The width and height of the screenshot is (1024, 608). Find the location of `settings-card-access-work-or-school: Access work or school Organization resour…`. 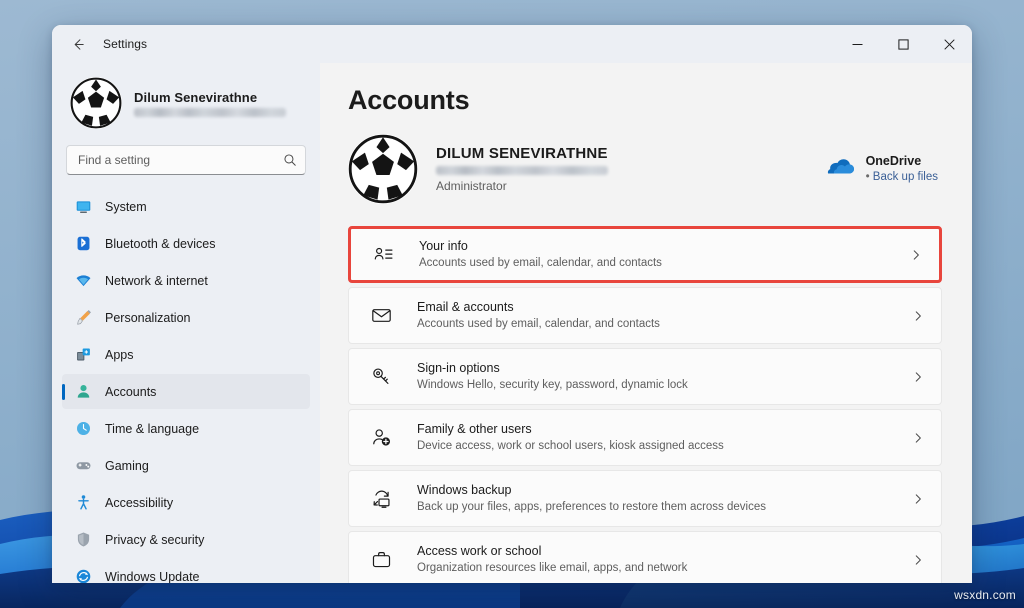

settings-card-access-work-or-school: Access work or school Organization resour… is located at coordinates (645, 557).